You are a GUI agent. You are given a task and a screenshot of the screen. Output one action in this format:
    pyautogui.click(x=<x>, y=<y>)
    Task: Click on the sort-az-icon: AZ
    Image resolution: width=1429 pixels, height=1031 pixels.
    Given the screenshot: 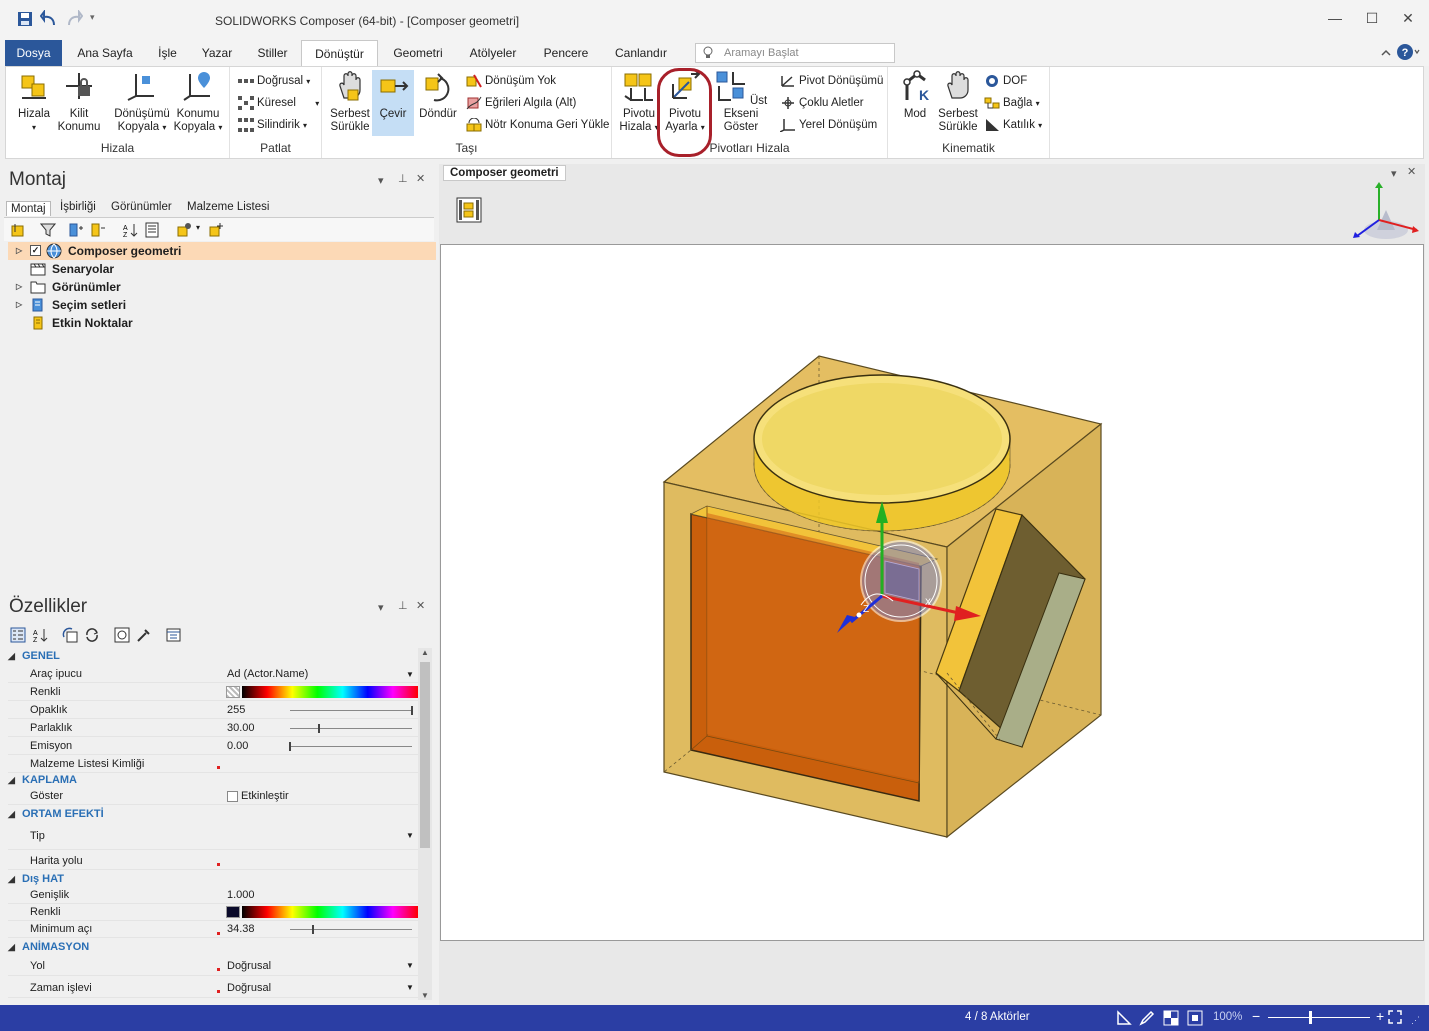 What is the action you would take?
    pyautogui.click(x=130, y=230)
    